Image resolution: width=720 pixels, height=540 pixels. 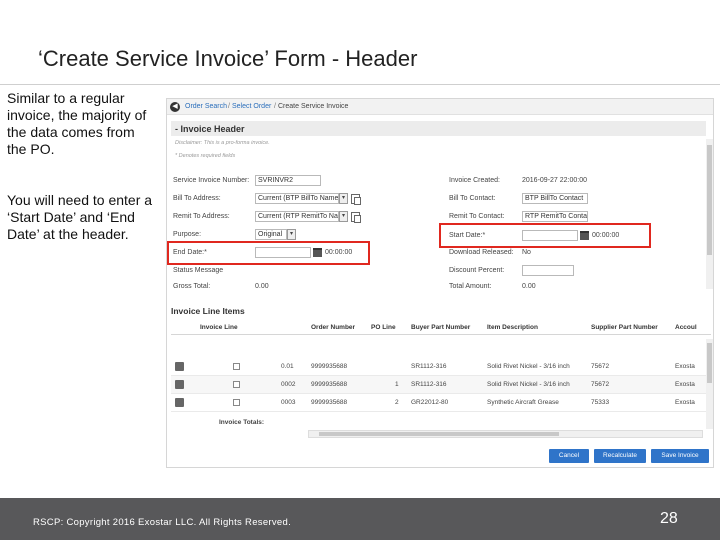 I want to click on discount-percent-label: Discount Percent:, so click(x=477, y=270).